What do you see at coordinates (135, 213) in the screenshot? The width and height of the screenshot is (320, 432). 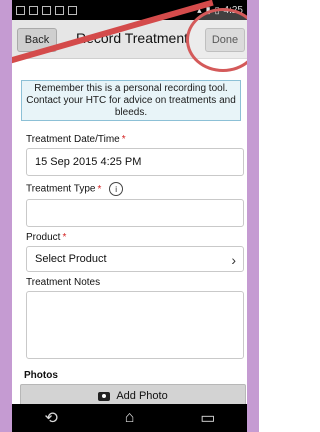 I see `treatment-type-field` at bounding box center [135, 213].